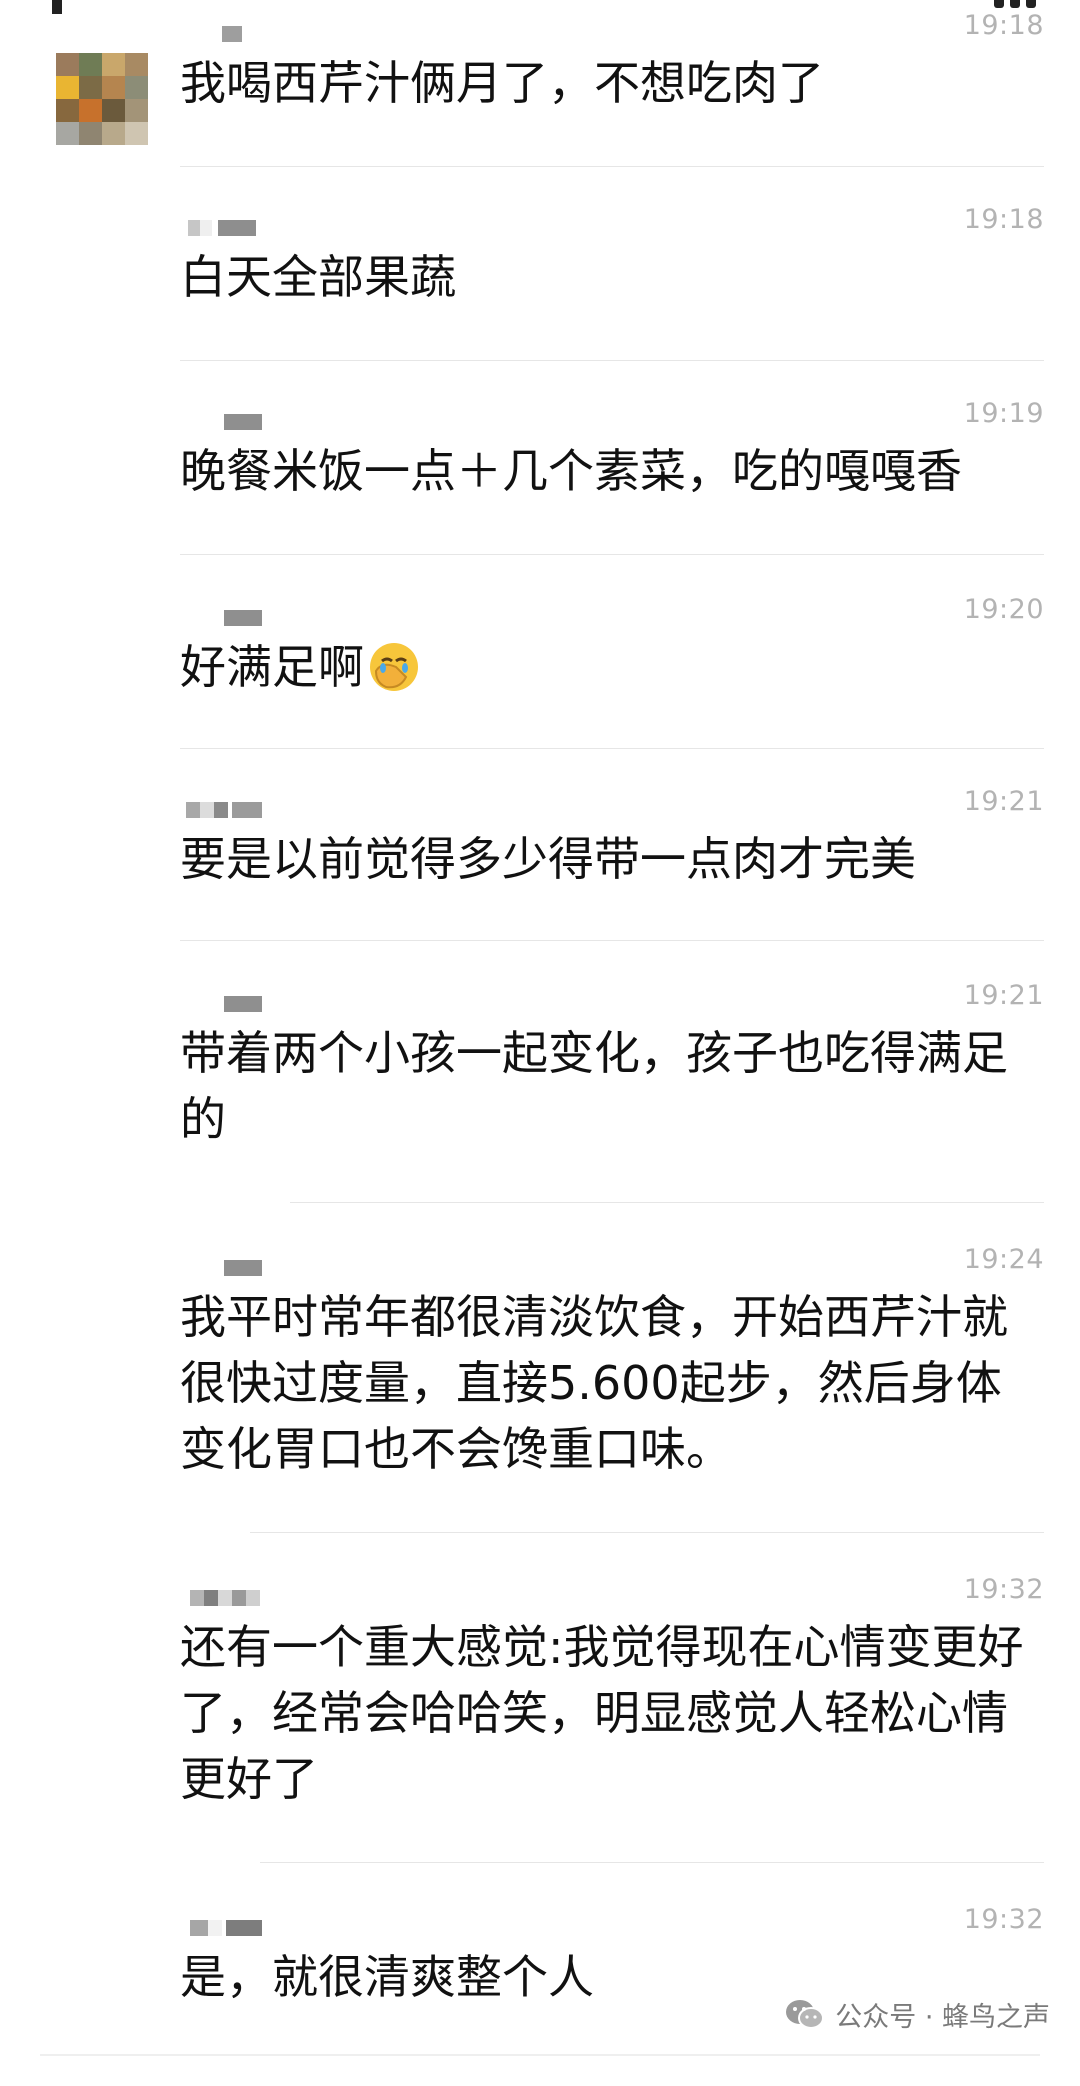 This screenshot has height=2086, width=1080. What do you see at coordinates (605, 667) in the screenshot?
I see `message-text: 好满足啊` at bounding box center [605, 667].